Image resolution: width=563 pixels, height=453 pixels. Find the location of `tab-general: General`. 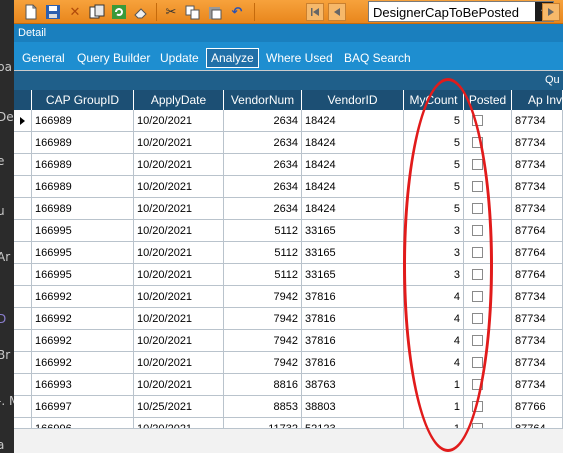

tab-general: General is located at coordinates (43, 58).